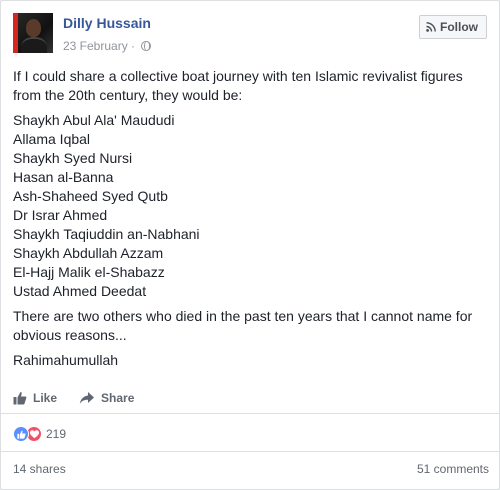 The width and height of the screenshot is (500, 490). I want to click on list-item: Shaykh Syed Nursi, so click(73, 158).